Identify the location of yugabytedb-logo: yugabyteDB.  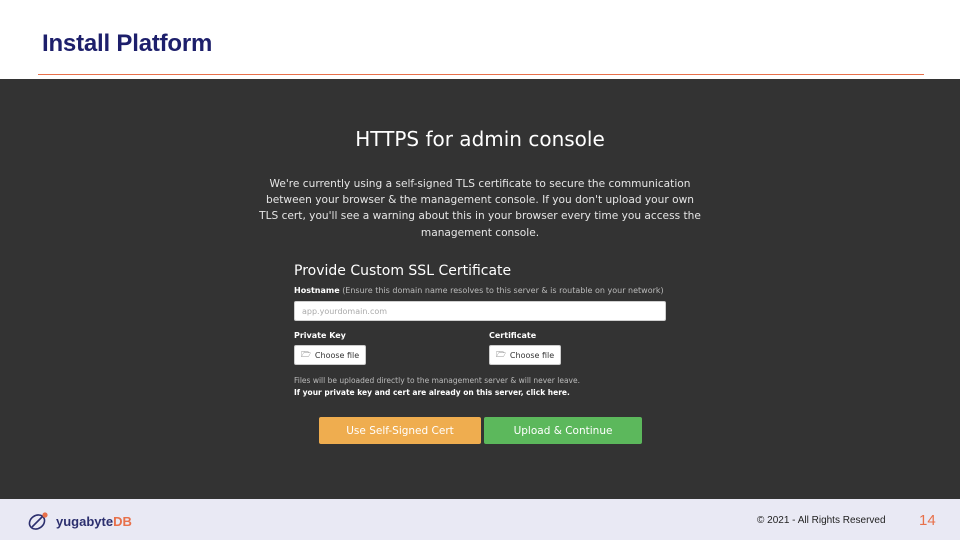
(79, 521).